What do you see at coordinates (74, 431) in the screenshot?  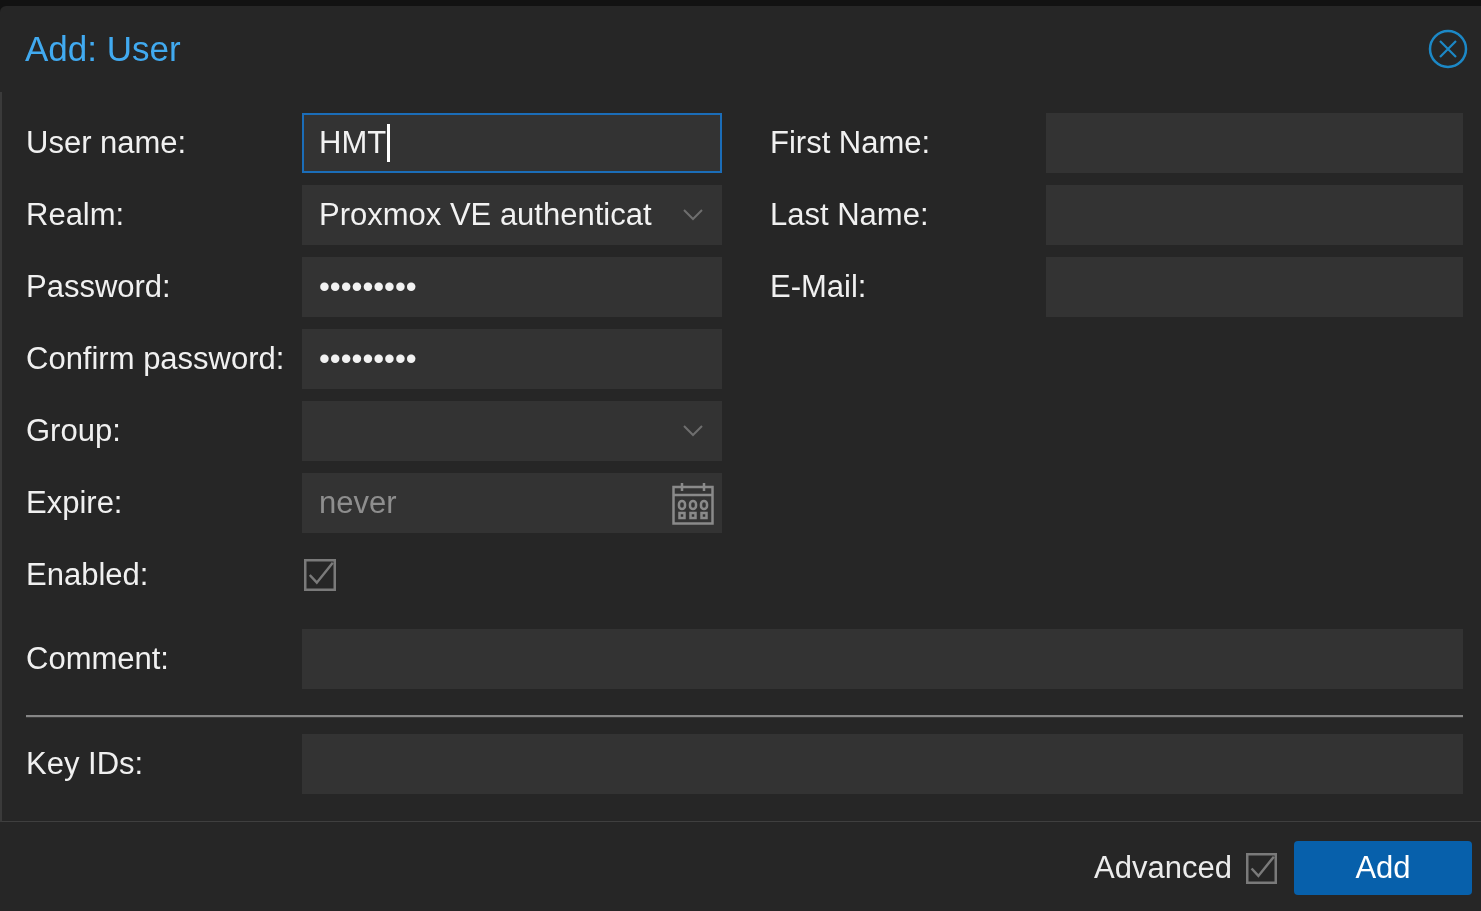 I see `field-label: Group:` at bounding box center [74, 431].